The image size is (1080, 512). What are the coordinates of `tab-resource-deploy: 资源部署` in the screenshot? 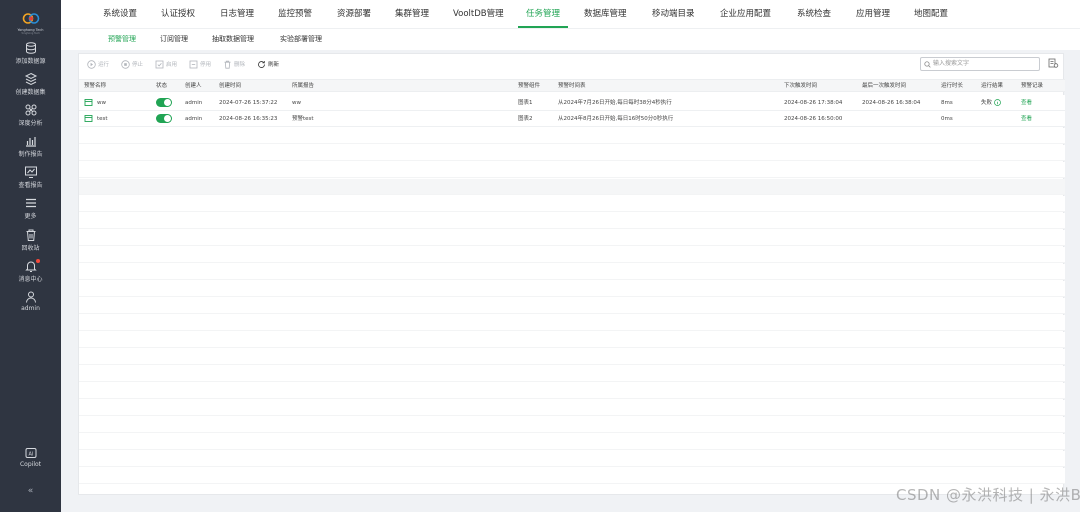 It's located at (354, 14).